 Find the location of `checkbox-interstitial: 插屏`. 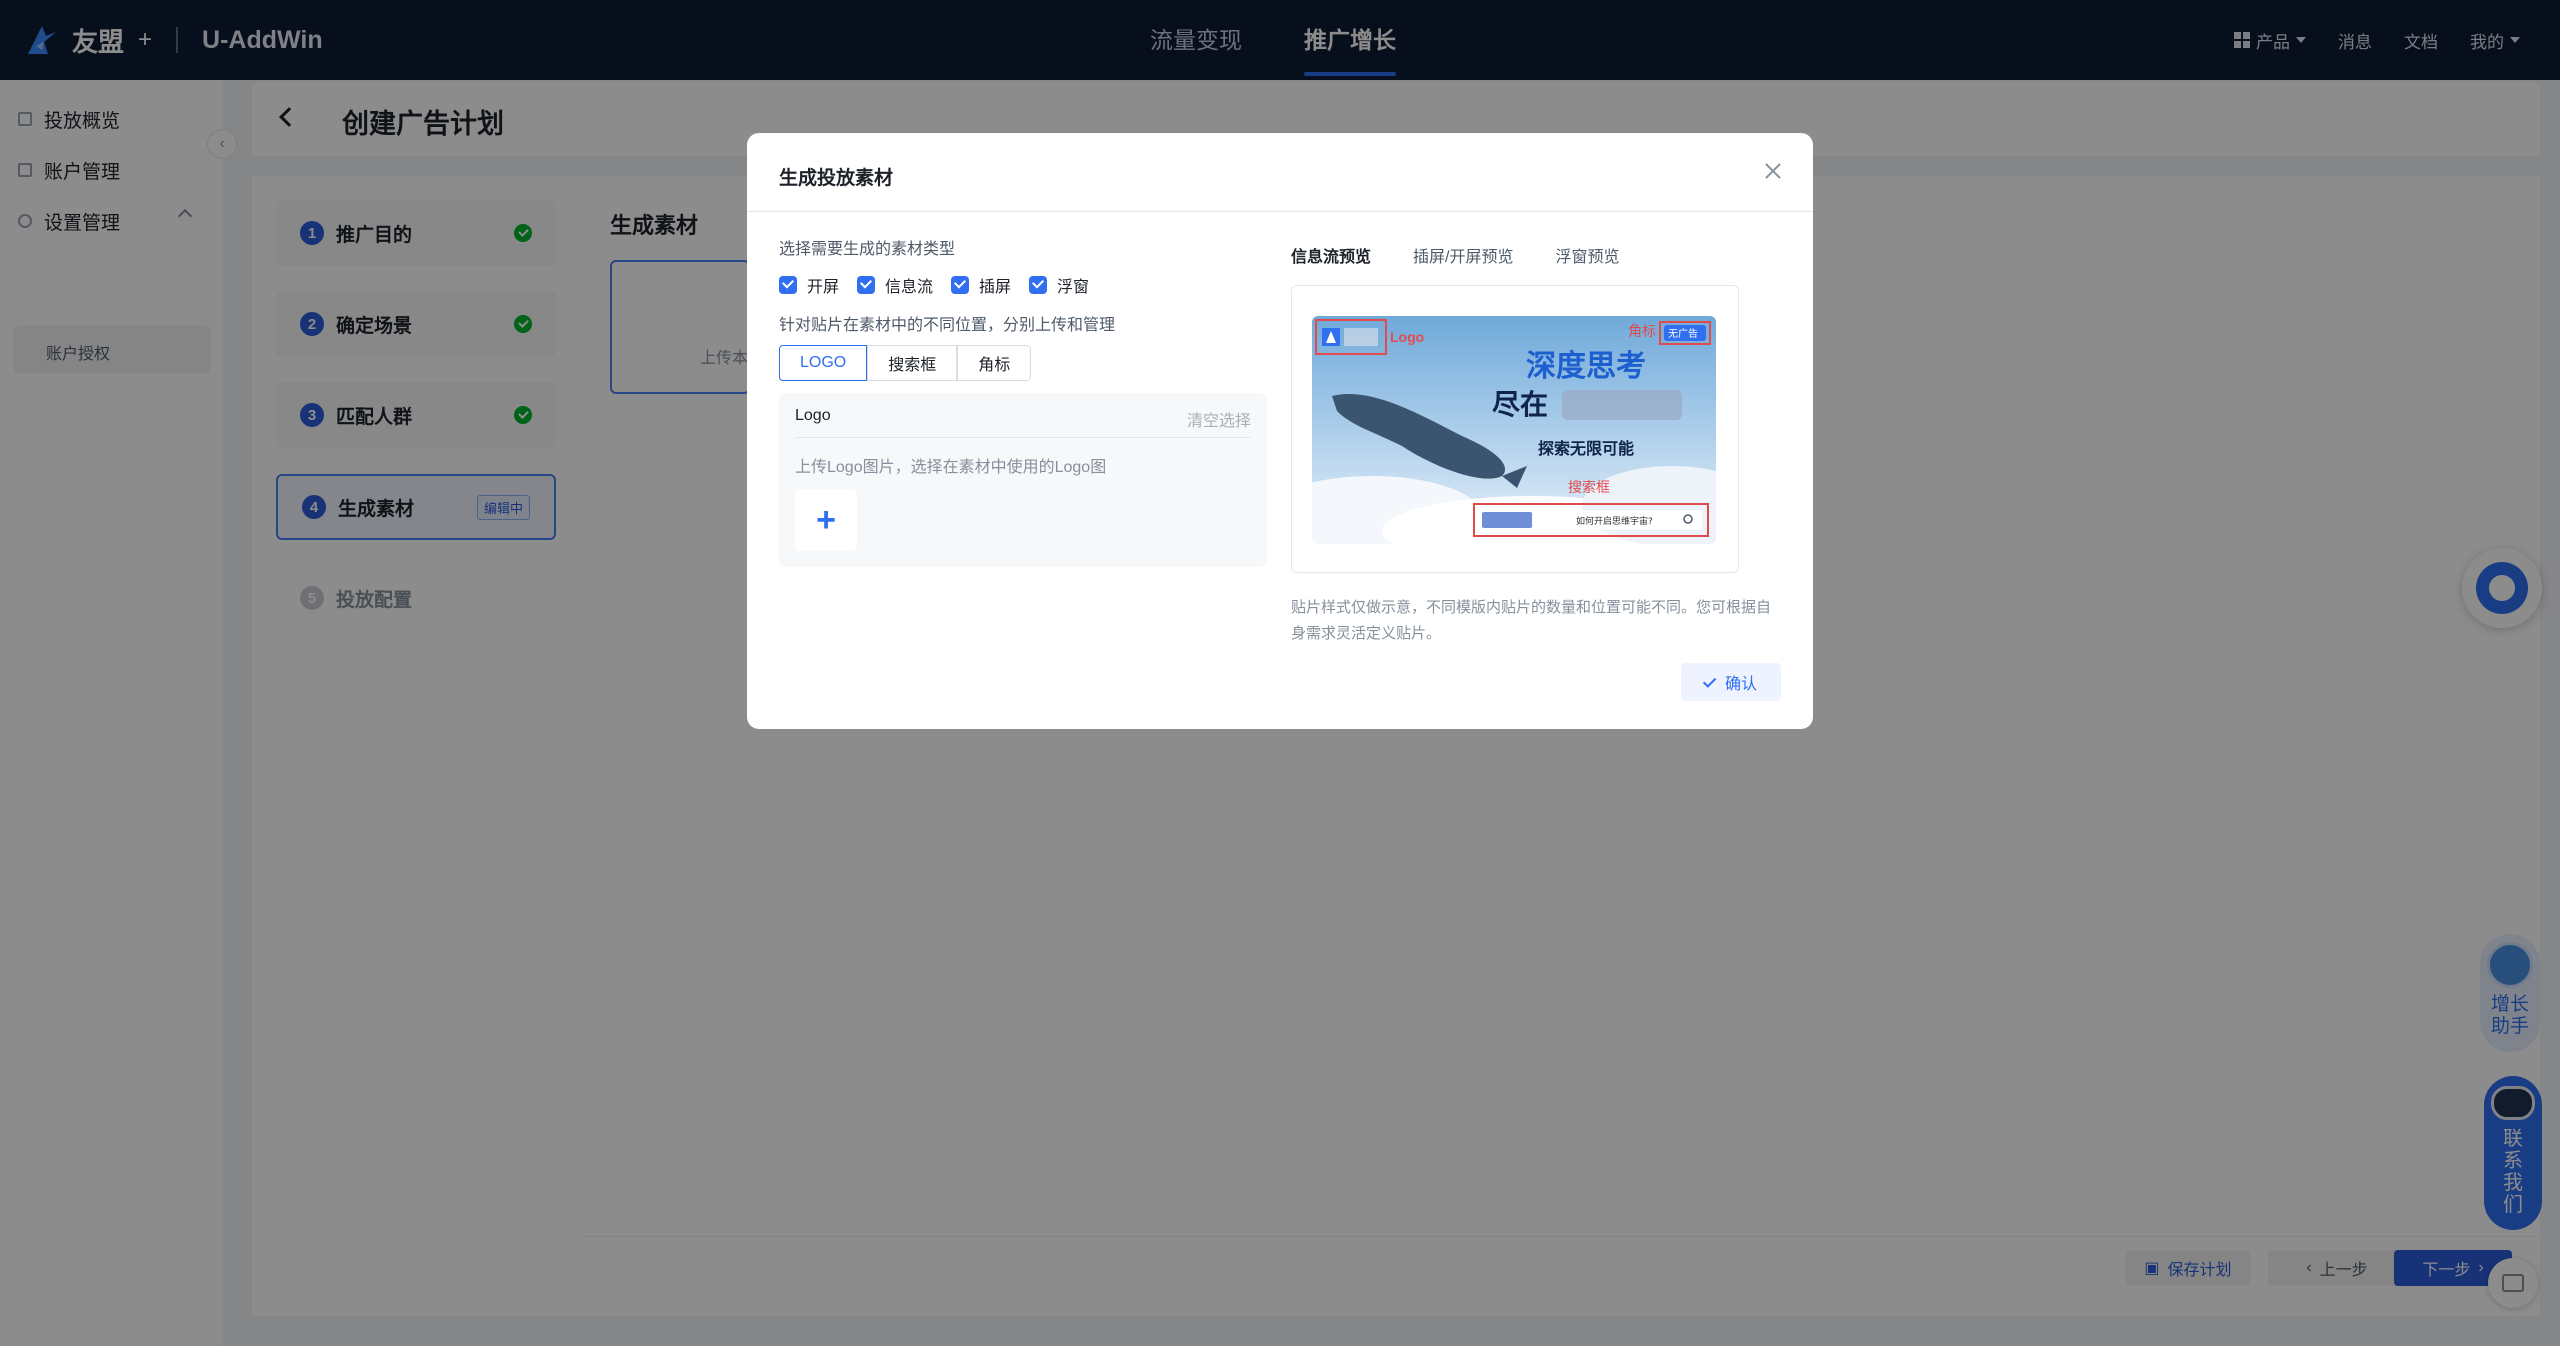

checkbox-interstitial: 插屏 is located at coordinates (981, 285).